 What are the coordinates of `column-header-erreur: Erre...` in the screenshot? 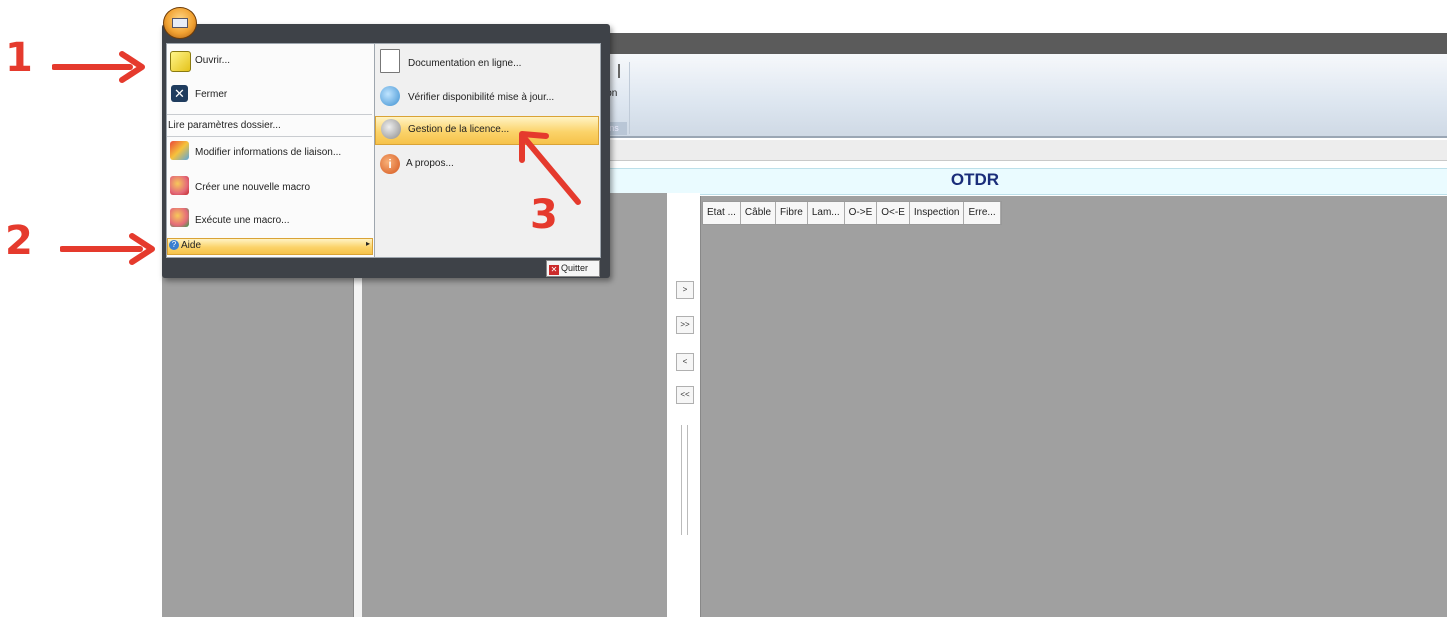 It's located at (982, 213).